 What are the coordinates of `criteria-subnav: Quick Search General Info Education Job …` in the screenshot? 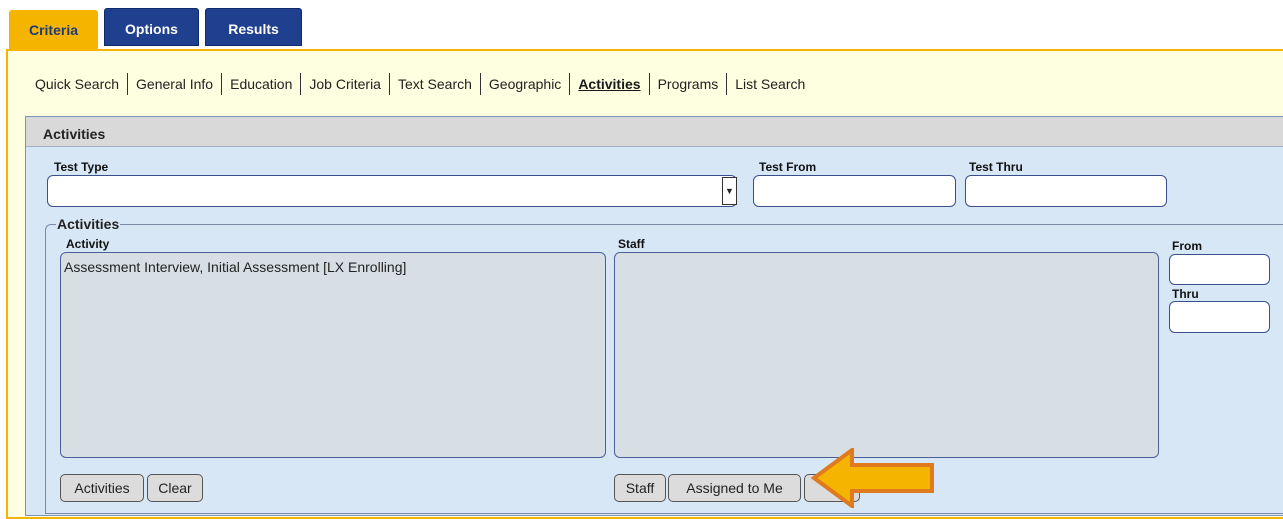 It's located at (423, 84).